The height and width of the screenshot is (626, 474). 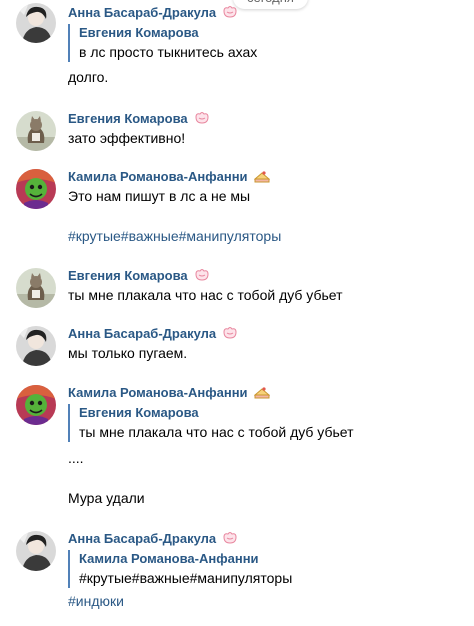 What do you see at coordinates (168, 52) in the screenshot?
I see `quote-text: в лс просто тыкнитесь ахах` at bounding box center [168, 52].